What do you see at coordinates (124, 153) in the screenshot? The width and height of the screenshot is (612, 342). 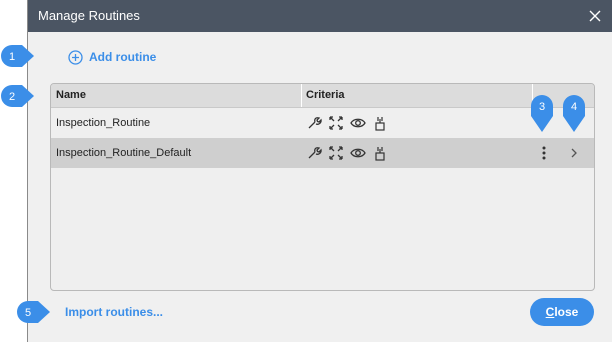 I see `routine-name: Inspection_Routine_Default` at bounding box center [124, 153].